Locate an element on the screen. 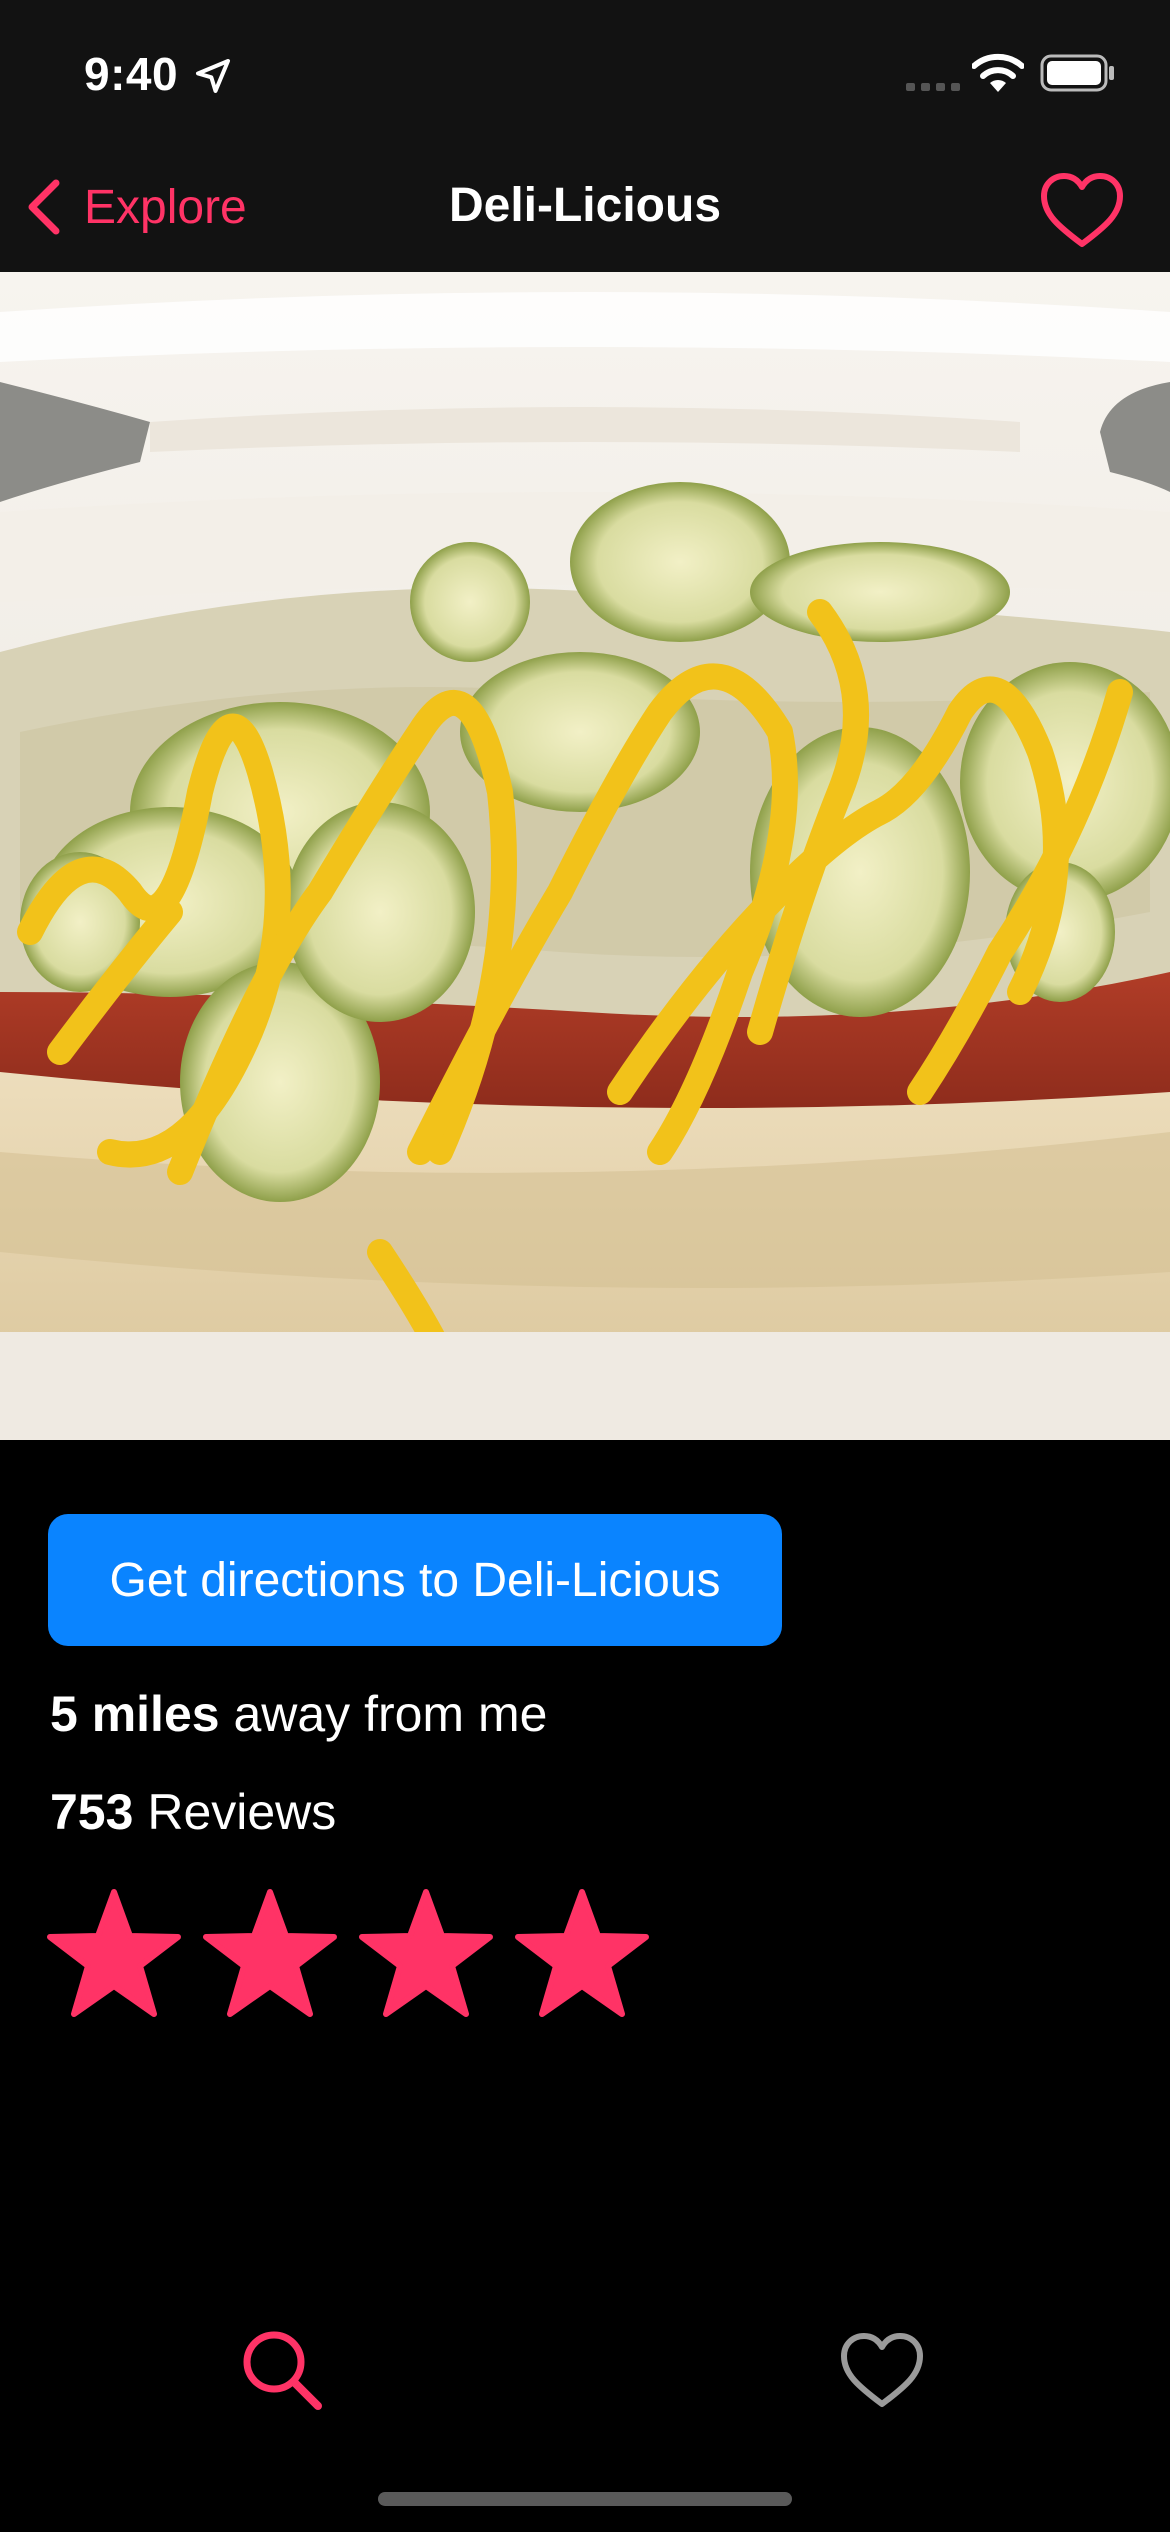 The height and width of the screenshot is (2532, 1170). location-arrow-icon is located at coordinates (213, 76).